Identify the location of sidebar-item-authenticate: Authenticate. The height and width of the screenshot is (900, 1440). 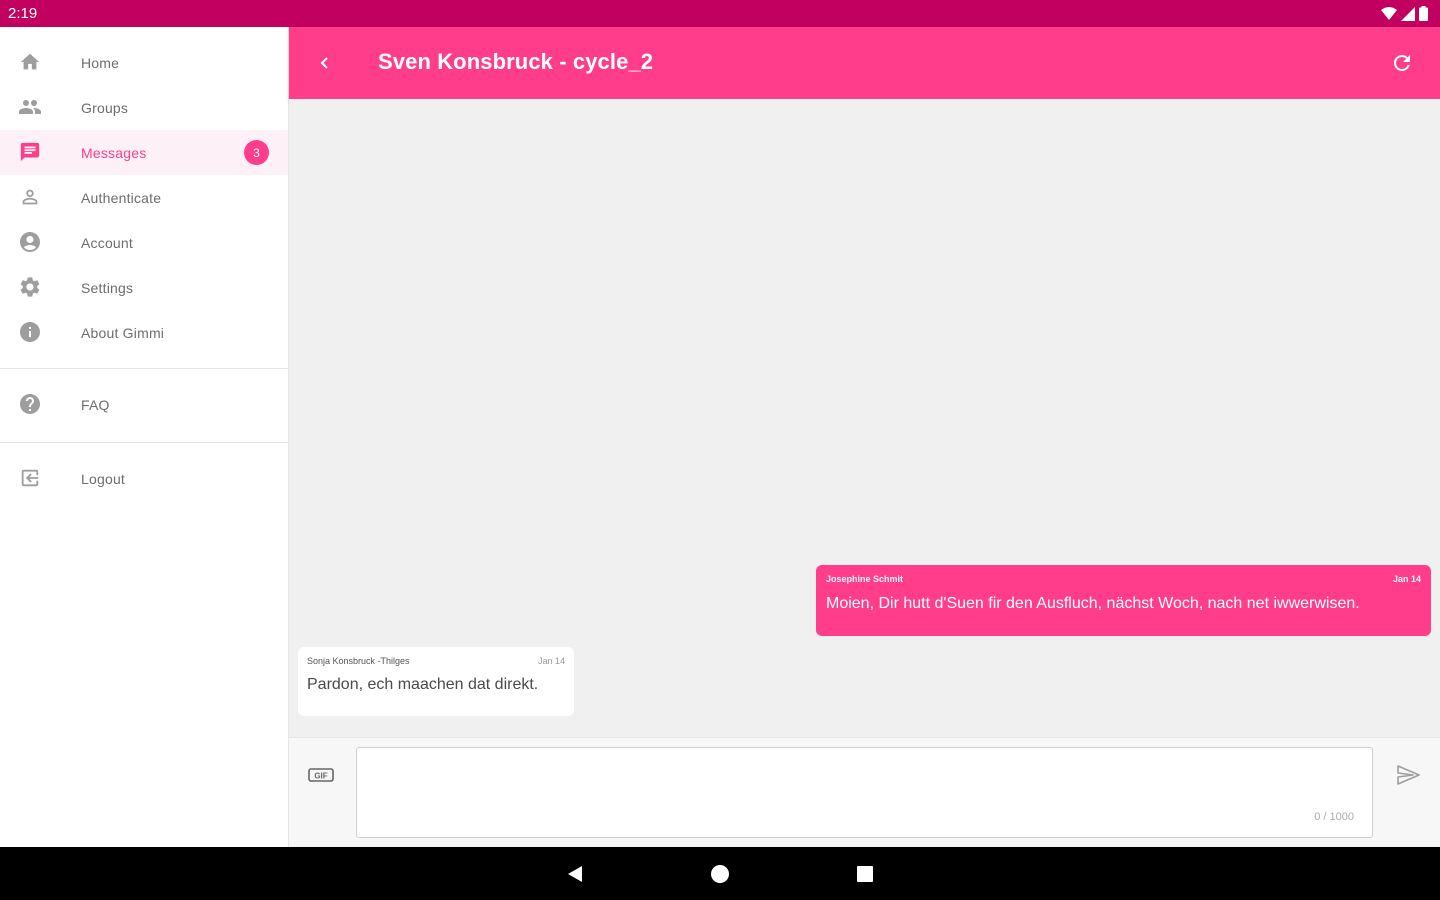
(144, 197).